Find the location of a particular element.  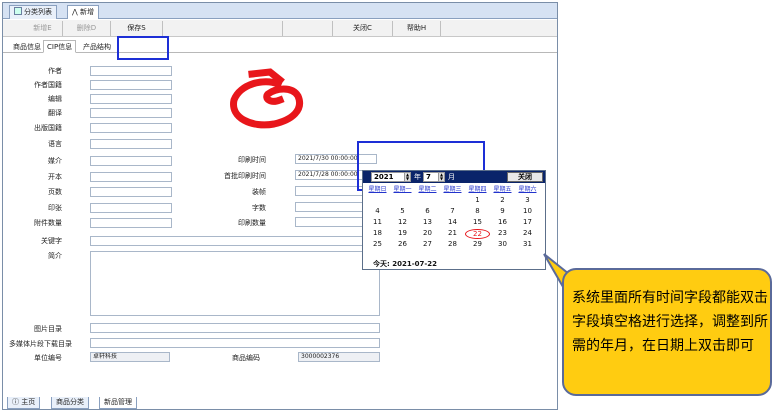

label-binding: 装帧 is located at coordinates (259, 192).